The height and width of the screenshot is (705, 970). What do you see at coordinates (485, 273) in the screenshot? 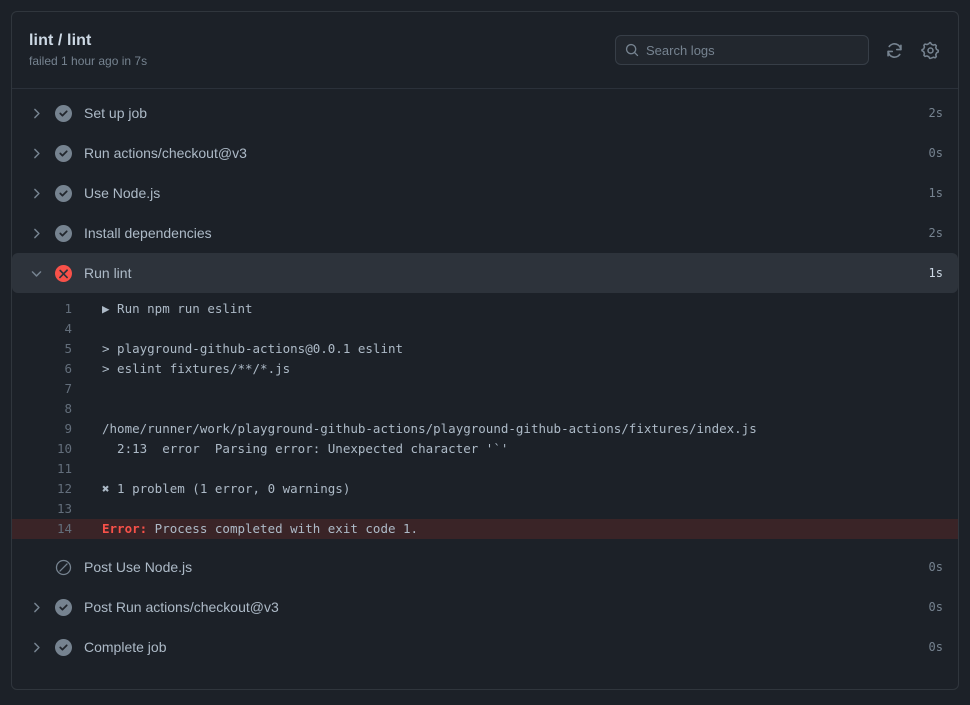
I see `step-row-run-lint: Run lint 1s` at bounding box center [485, 273].